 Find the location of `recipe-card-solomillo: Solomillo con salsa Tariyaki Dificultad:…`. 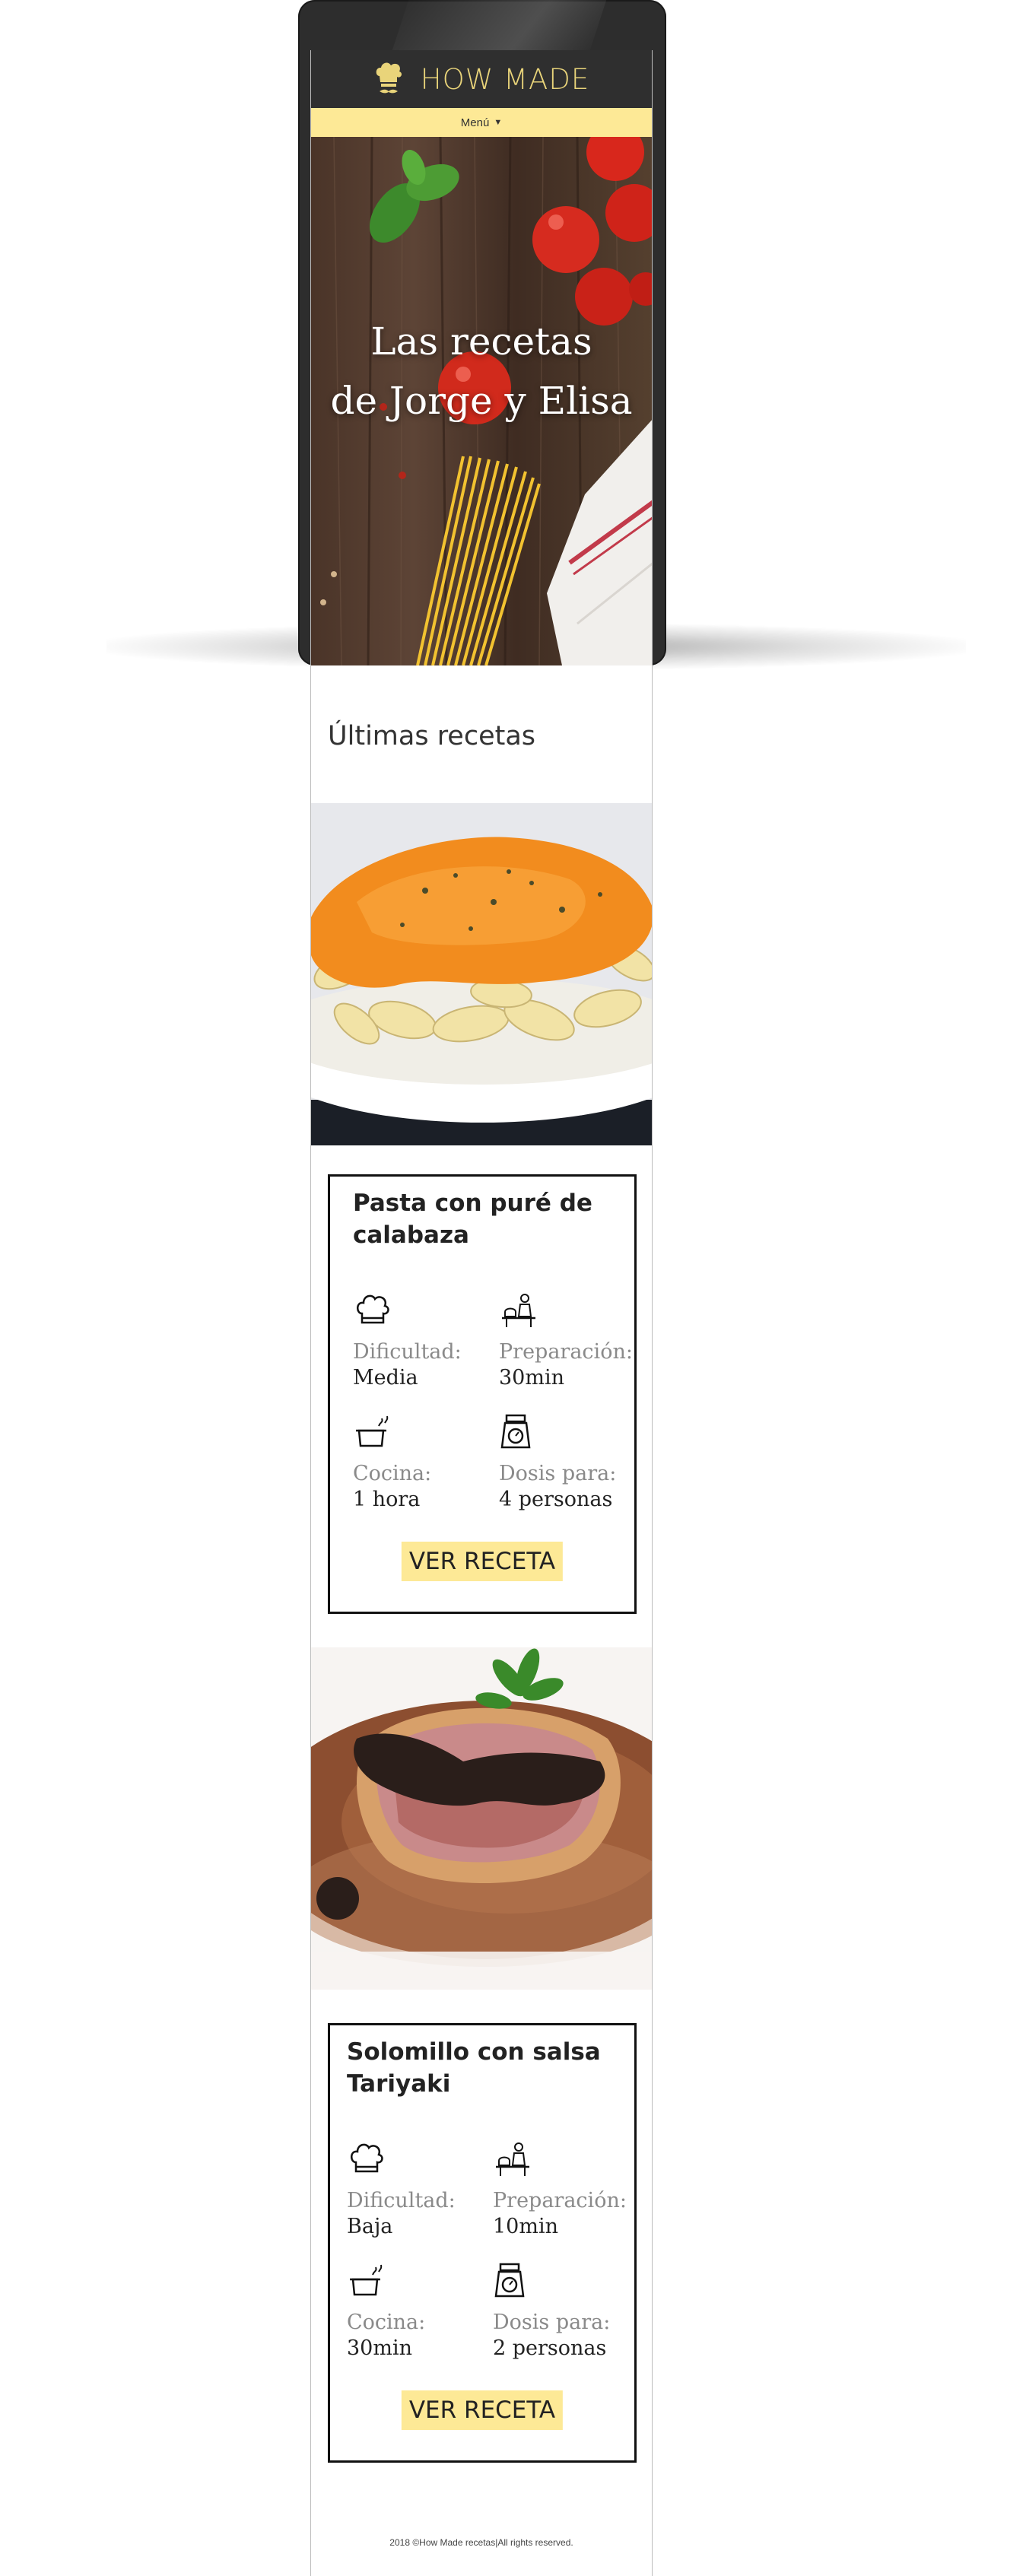

recipe-card-solomillo: Solomillo con salsa Tariyaki Dificultad:… is located at coordinates (482, 2243).